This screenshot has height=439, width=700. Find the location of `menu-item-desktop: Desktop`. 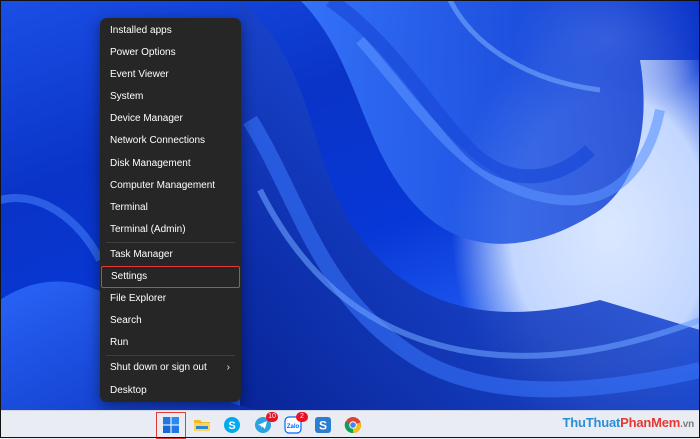

menu-item-desktop: Desktop is located at coordinates (170, 391).